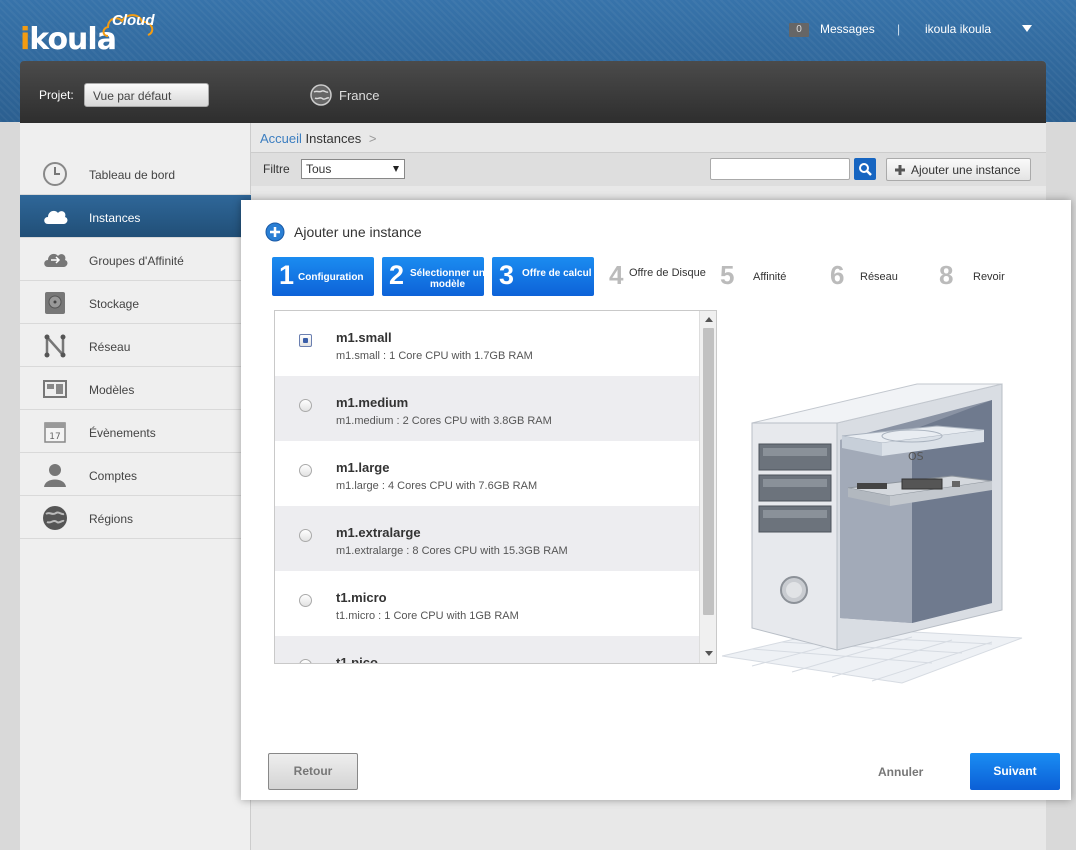 The height and width of the screenshot is (850, 1076). What do you see at coordinates (616, 275) in the screenshot?
I see `step-number: 4` at bounding box center [616, 275].